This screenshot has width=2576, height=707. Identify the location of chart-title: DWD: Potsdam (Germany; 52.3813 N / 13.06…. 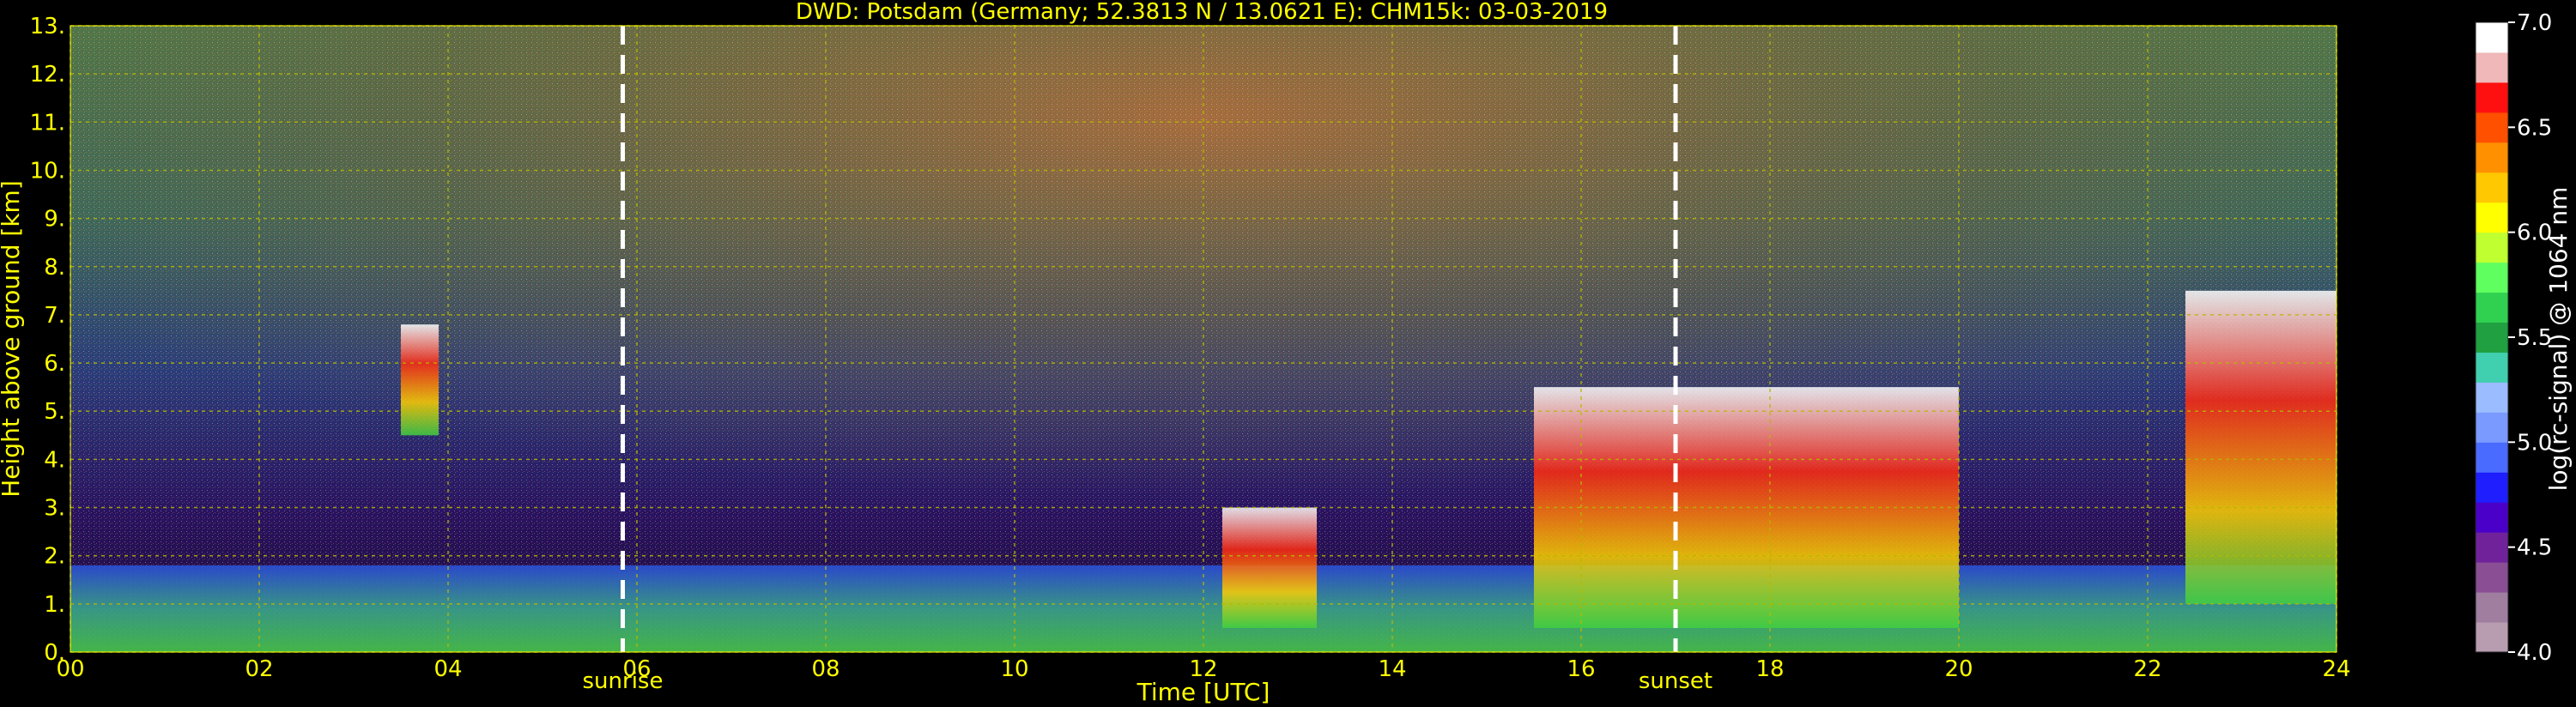
(1202, 12).